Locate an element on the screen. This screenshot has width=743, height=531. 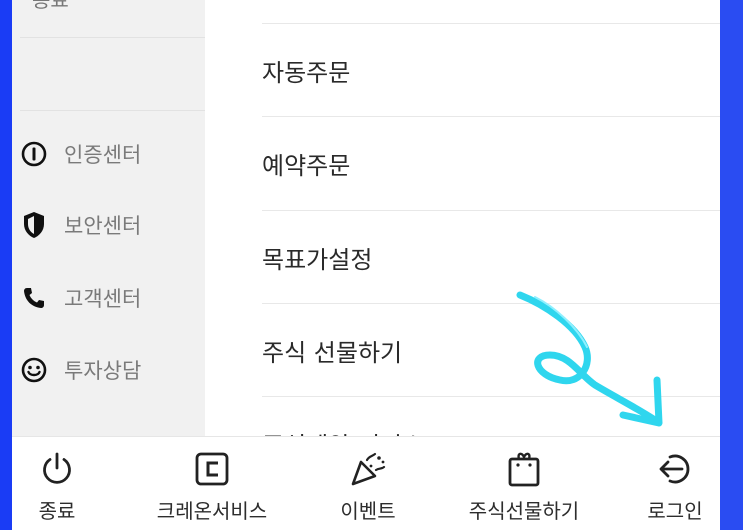
sidebar-item-customer-center: 고객센터 is located at coordinates (80, 298).